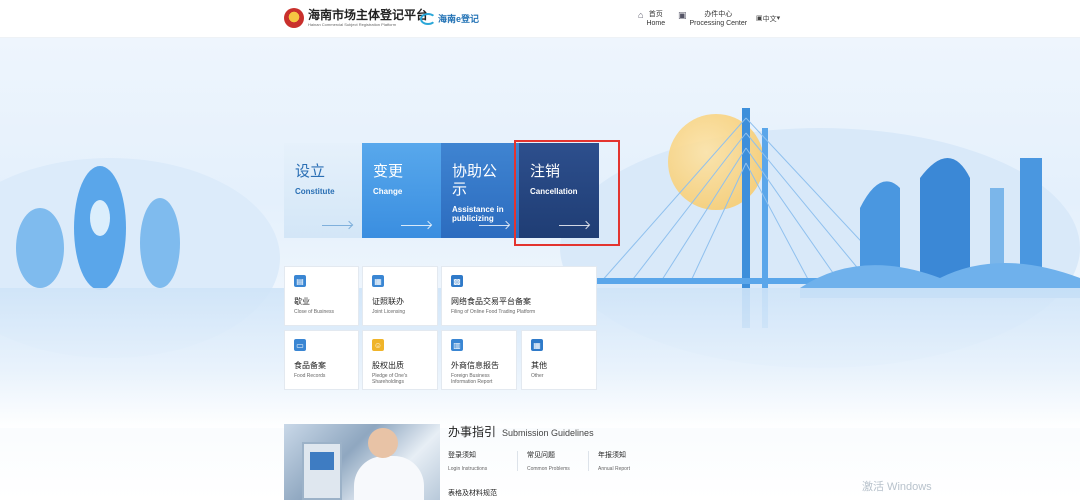 This screenshot has width=1080, height=500. Describe the element at coordinates (400, 296) in the screenshot. I see `service-joint-licensing: ▦ 证照联办 Joint Licensing` at that location.